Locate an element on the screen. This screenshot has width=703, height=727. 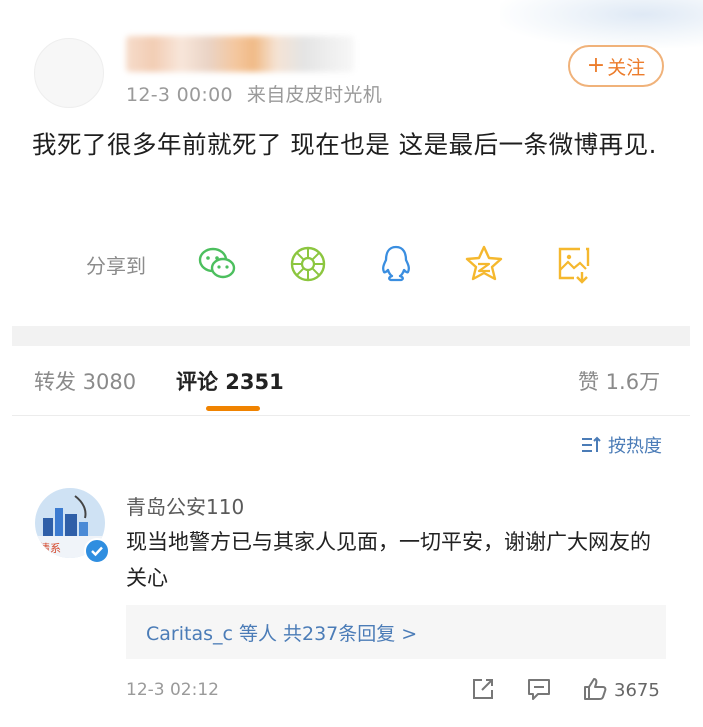
wechat-icon is located at coordinates (218, 264).